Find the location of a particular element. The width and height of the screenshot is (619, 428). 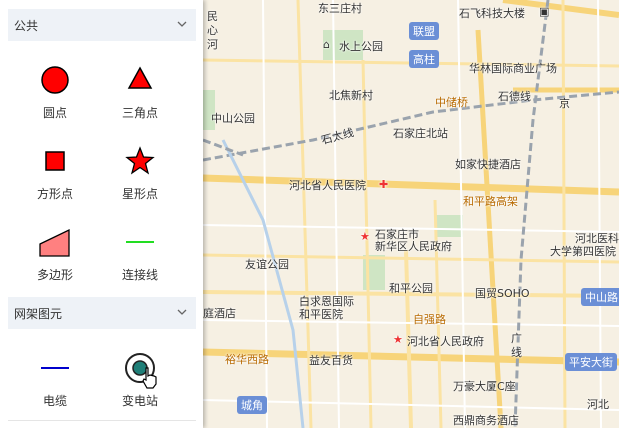

red-triangle-icon is located at coordinates (140, 77).